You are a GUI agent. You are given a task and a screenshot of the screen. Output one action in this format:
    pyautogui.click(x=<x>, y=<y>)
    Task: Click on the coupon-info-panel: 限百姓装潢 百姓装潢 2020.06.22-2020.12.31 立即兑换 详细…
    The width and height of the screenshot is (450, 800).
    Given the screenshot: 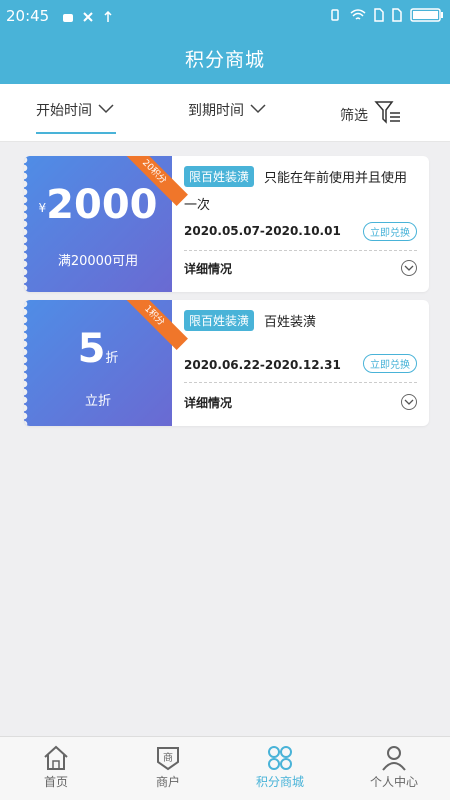 What is the action you would take?
    pyautogui.click(x=300, y=363)
    